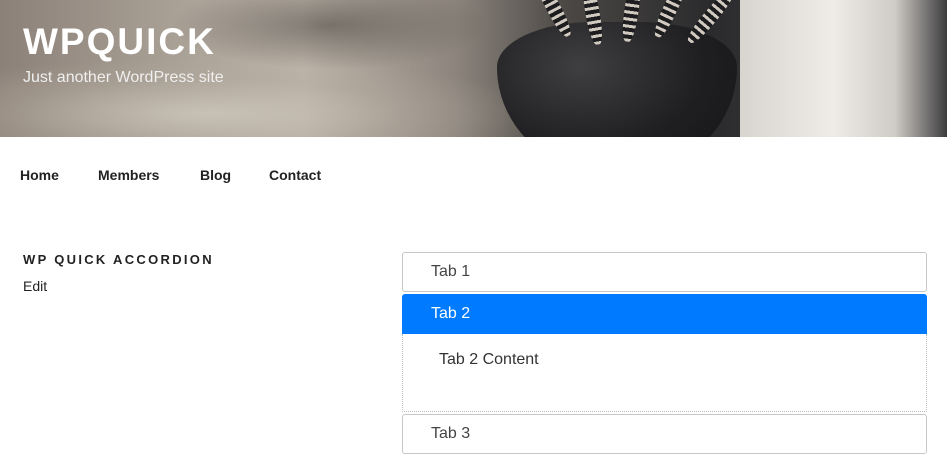 Image resolution: width=947 pixels, height=472 pixels. Describe the element at coordinates (664, 434) in the screenshot. I see `accordion-tab-3: Tab 3` at that location.